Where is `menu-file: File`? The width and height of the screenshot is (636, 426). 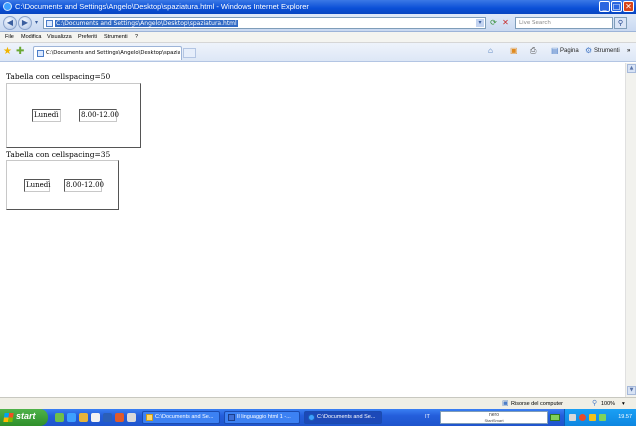 menu-file: File is located at coordinates (9, 37).